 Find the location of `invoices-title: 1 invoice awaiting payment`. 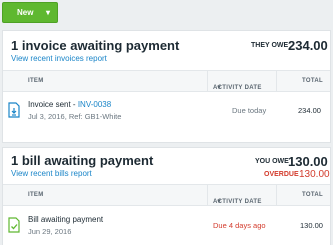

invoices-title: 1 invoice awaiting payment is located at coordinates (95, 45).